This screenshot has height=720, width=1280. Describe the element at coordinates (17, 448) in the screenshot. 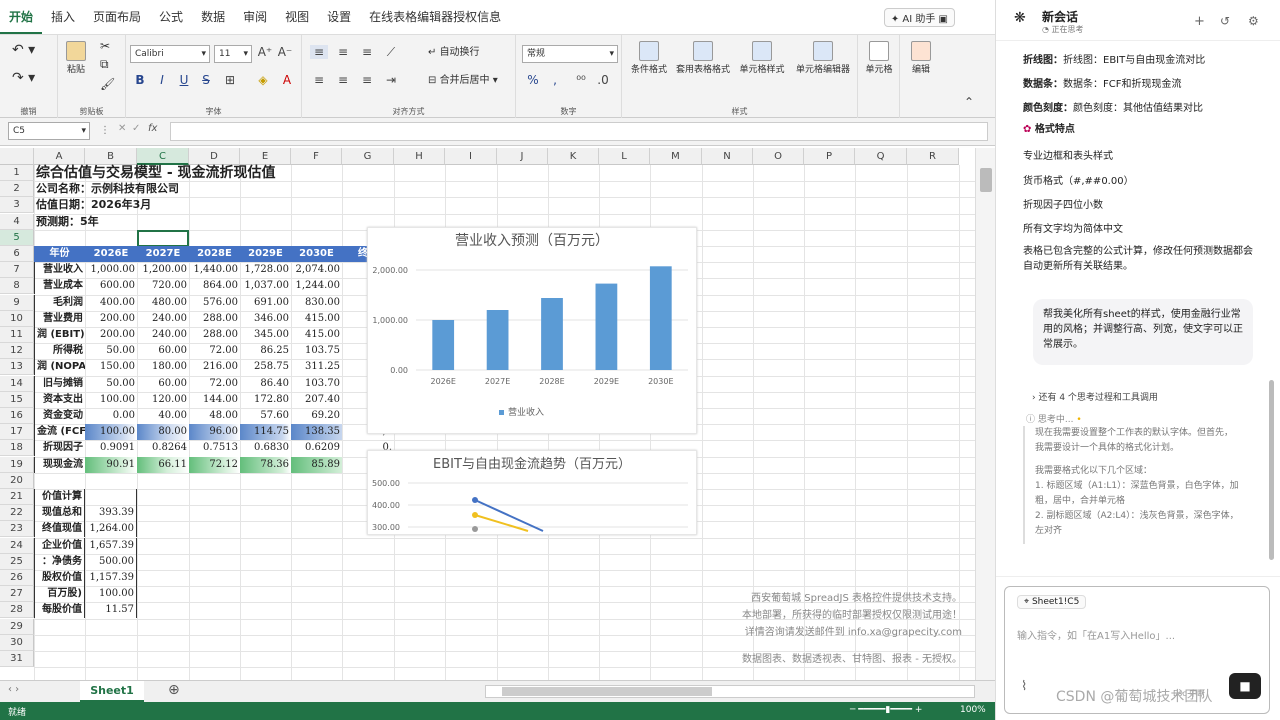

I see `row-header: 18` at that location.